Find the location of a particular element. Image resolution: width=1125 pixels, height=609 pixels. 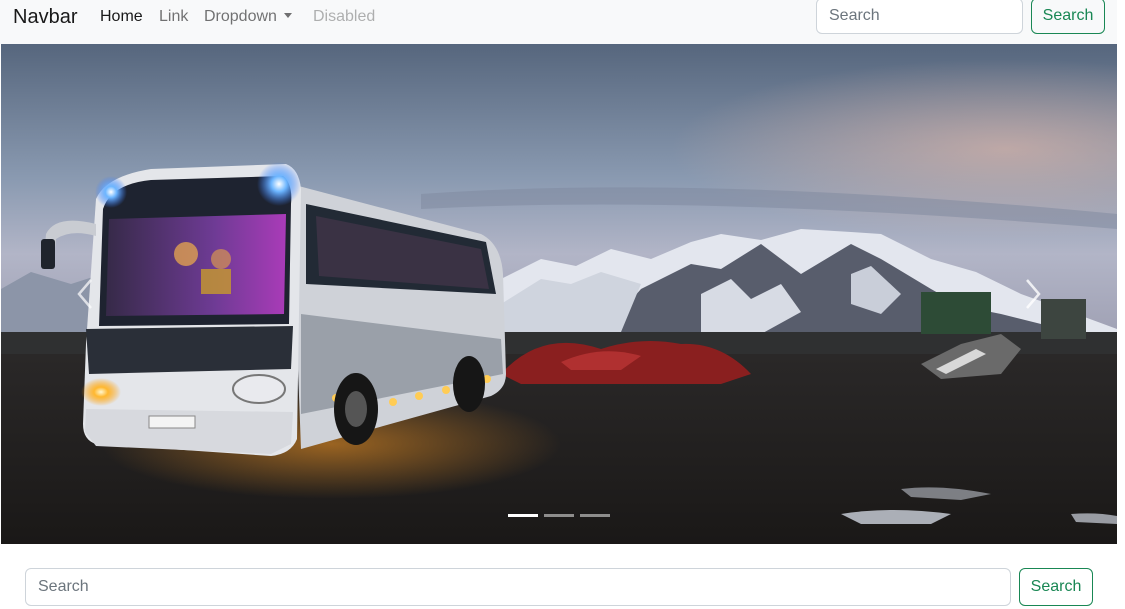

navbar-search-button: Search is located at coordinates (1068, 17).